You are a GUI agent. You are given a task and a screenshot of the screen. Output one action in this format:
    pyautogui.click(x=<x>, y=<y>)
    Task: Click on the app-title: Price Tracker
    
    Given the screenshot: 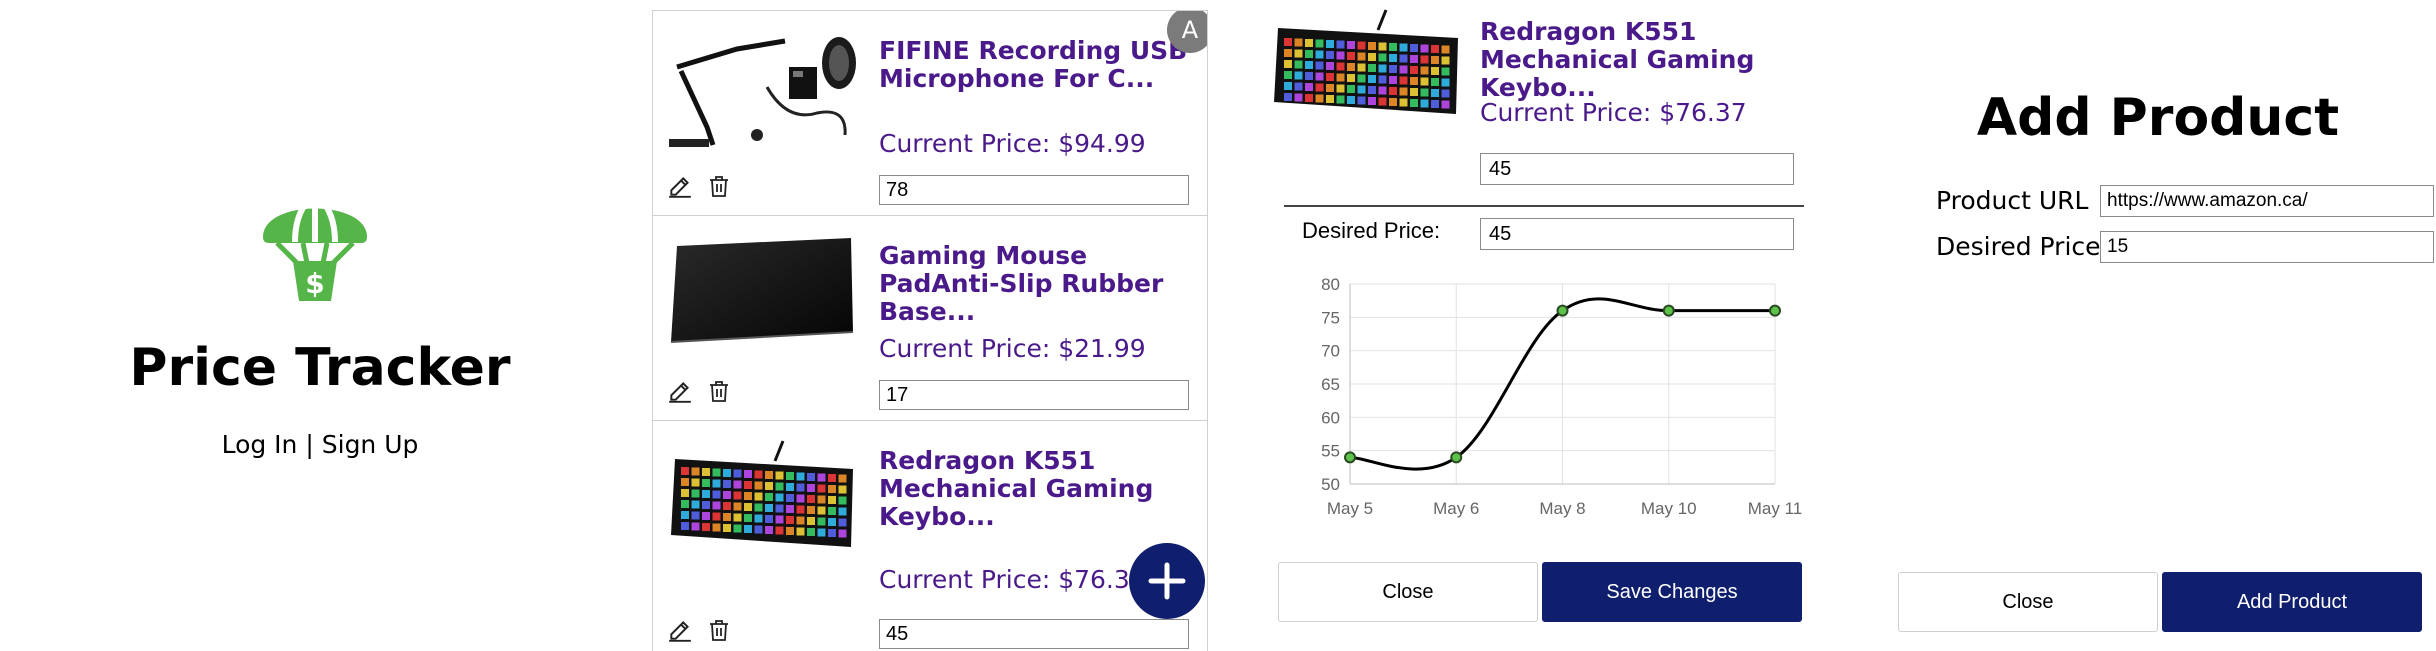 What is the action you would take?
    pyautogui.click(x=320, y=368)
    